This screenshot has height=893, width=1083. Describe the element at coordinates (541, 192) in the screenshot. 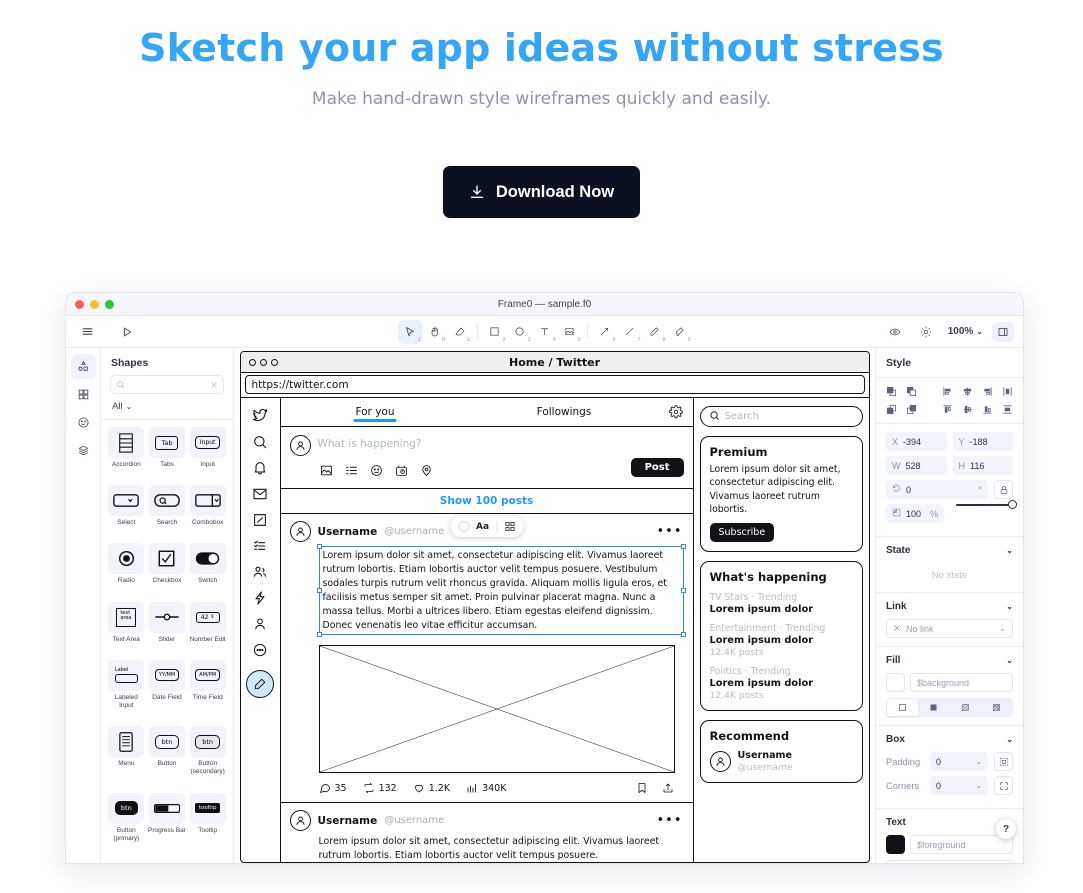

I see `download-now-button: Download Now` at that location.